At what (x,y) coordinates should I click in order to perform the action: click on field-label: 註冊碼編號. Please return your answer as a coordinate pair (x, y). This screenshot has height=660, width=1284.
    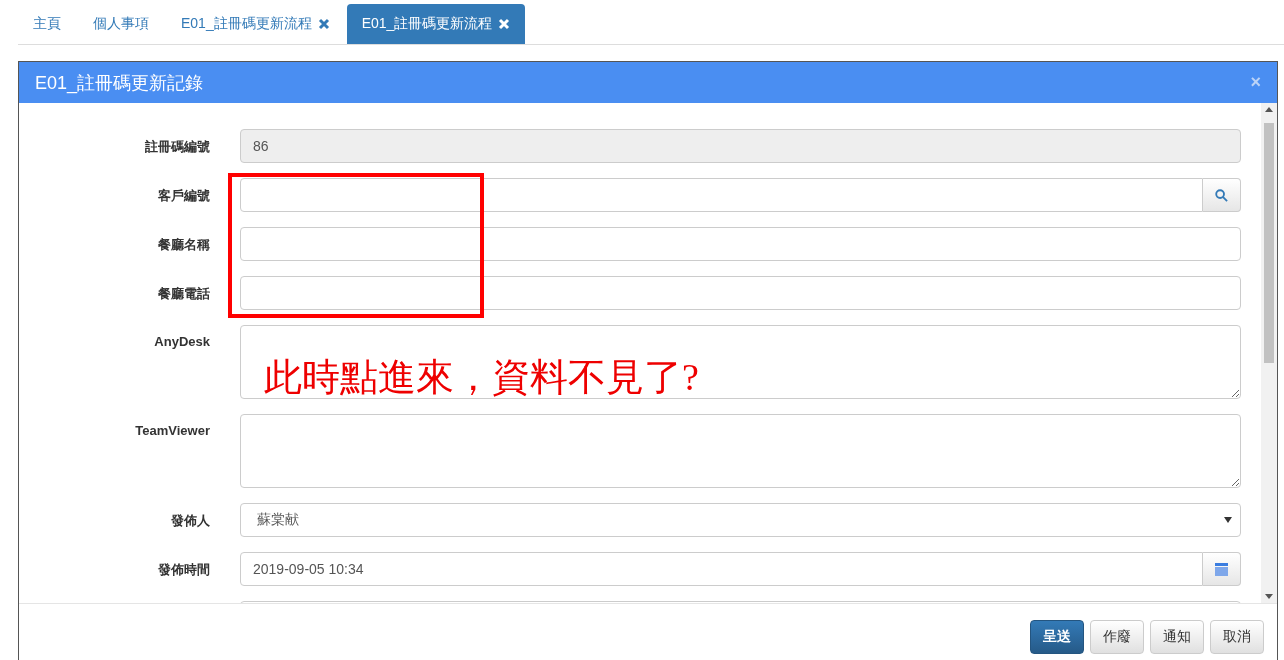
    Looking at the image, I should click on (177, 147).